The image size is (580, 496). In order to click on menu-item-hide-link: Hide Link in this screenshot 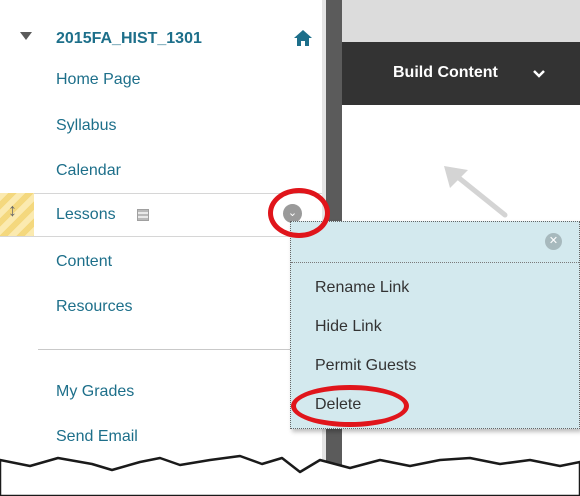, I will do `click(348, 327)`.